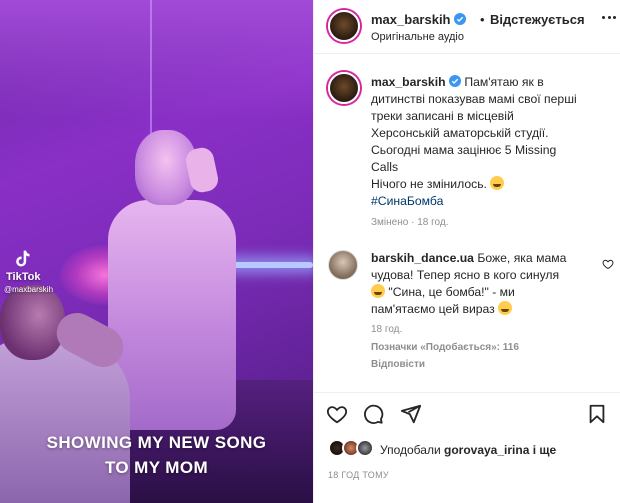 Image resolution: width=620 pixels, height=503 pixels. I want to click on liker-avatar, so click(365, 448).